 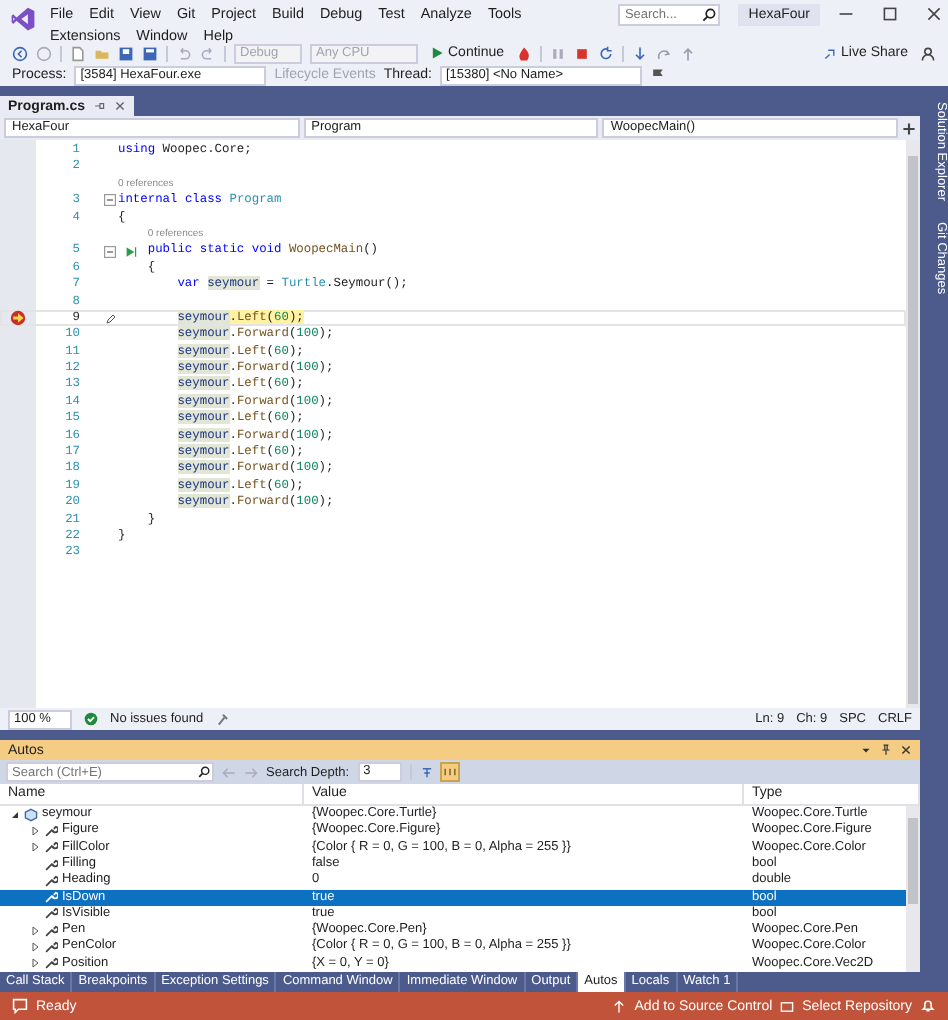 What do you see at coordinates (78, 53) in the screenshot?
I see `new-file-icon` at bounding box center [78, 53].